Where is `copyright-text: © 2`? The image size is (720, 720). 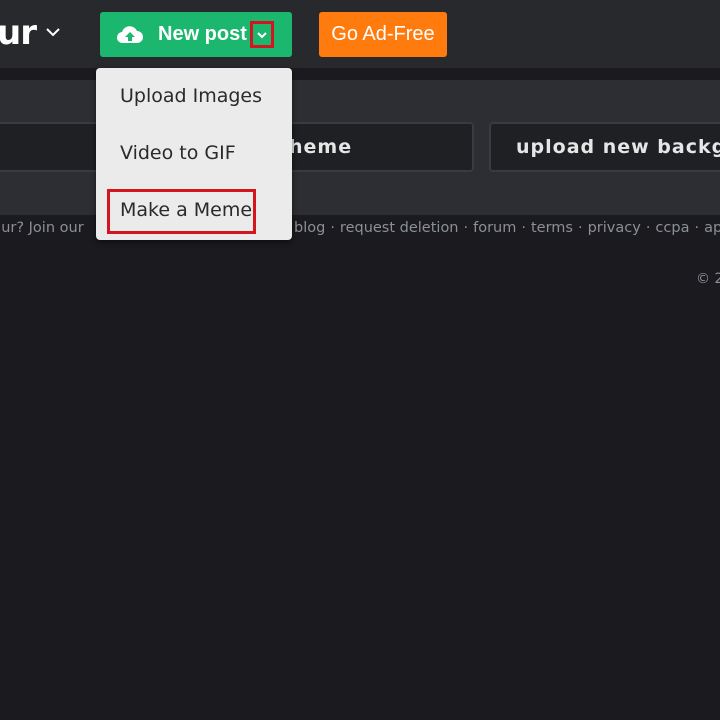
copyright-text: © 2 is located at coordinates (708, 279).